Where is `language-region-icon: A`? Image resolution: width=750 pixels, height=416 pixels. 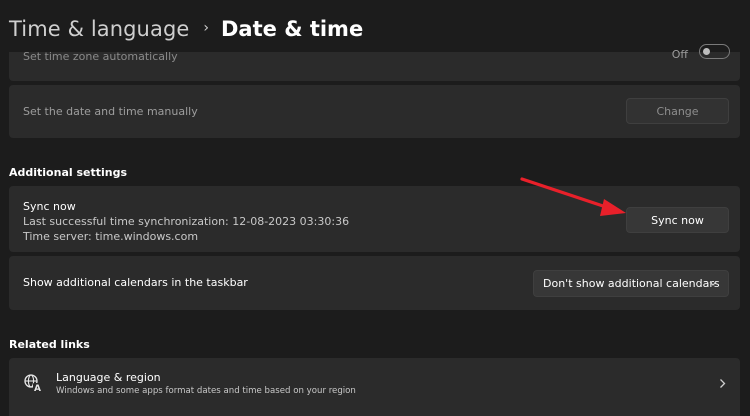
language-region-icon: A is located at coordinates (33, 383).